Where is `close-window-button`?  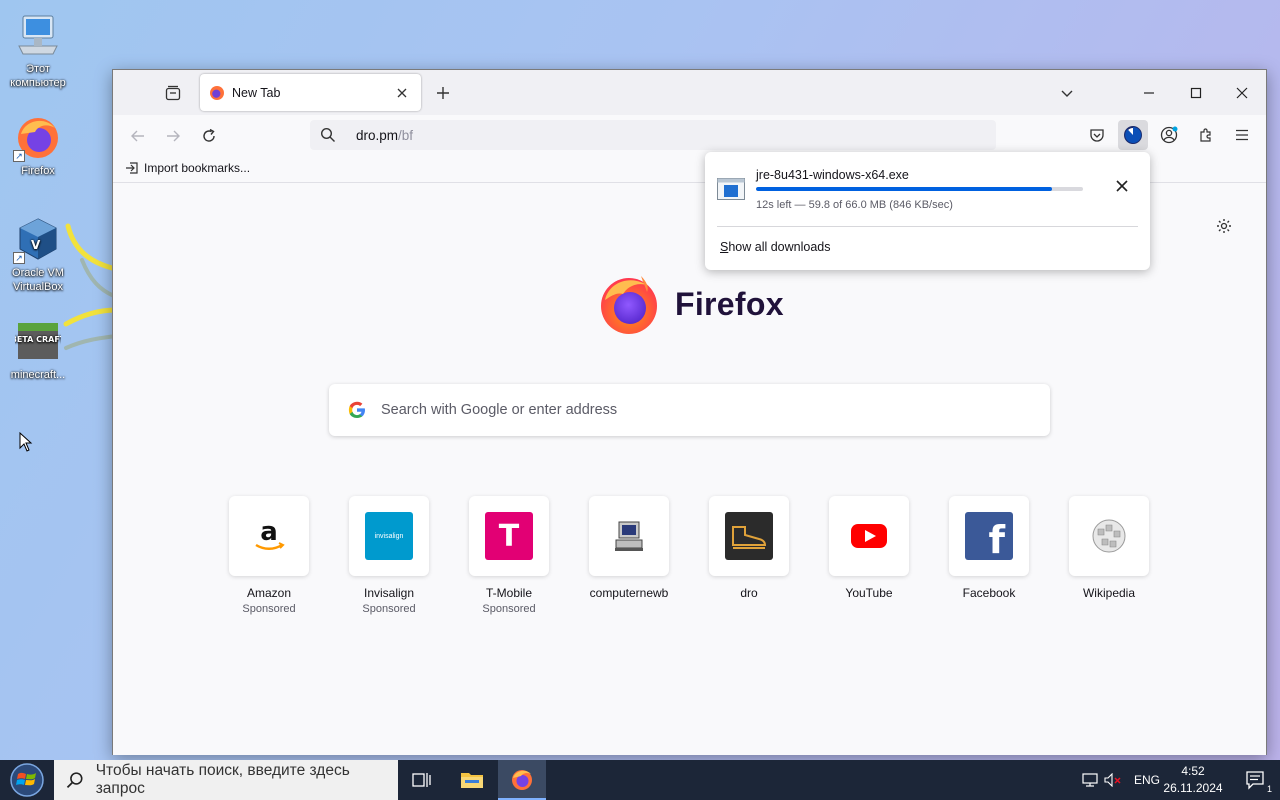
close-window-button is located at coordinates (1242, 93).